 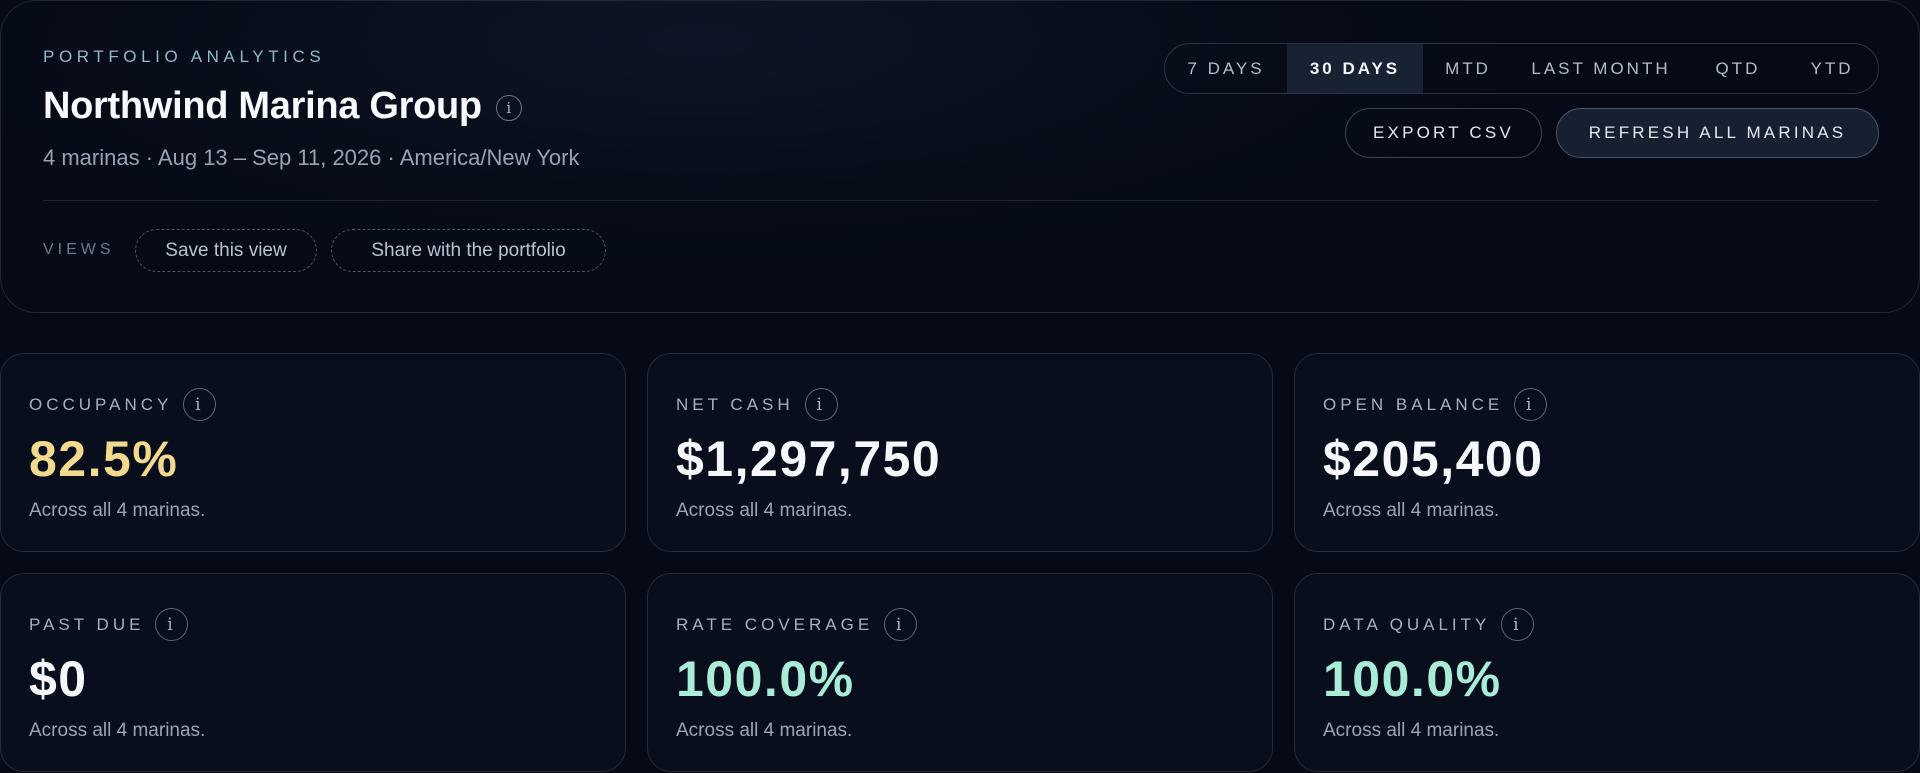 What do you see at coordinates (226, 250) in the screenshot?
I see `save-view-button: Save this view` at bounding box center [226, 250].